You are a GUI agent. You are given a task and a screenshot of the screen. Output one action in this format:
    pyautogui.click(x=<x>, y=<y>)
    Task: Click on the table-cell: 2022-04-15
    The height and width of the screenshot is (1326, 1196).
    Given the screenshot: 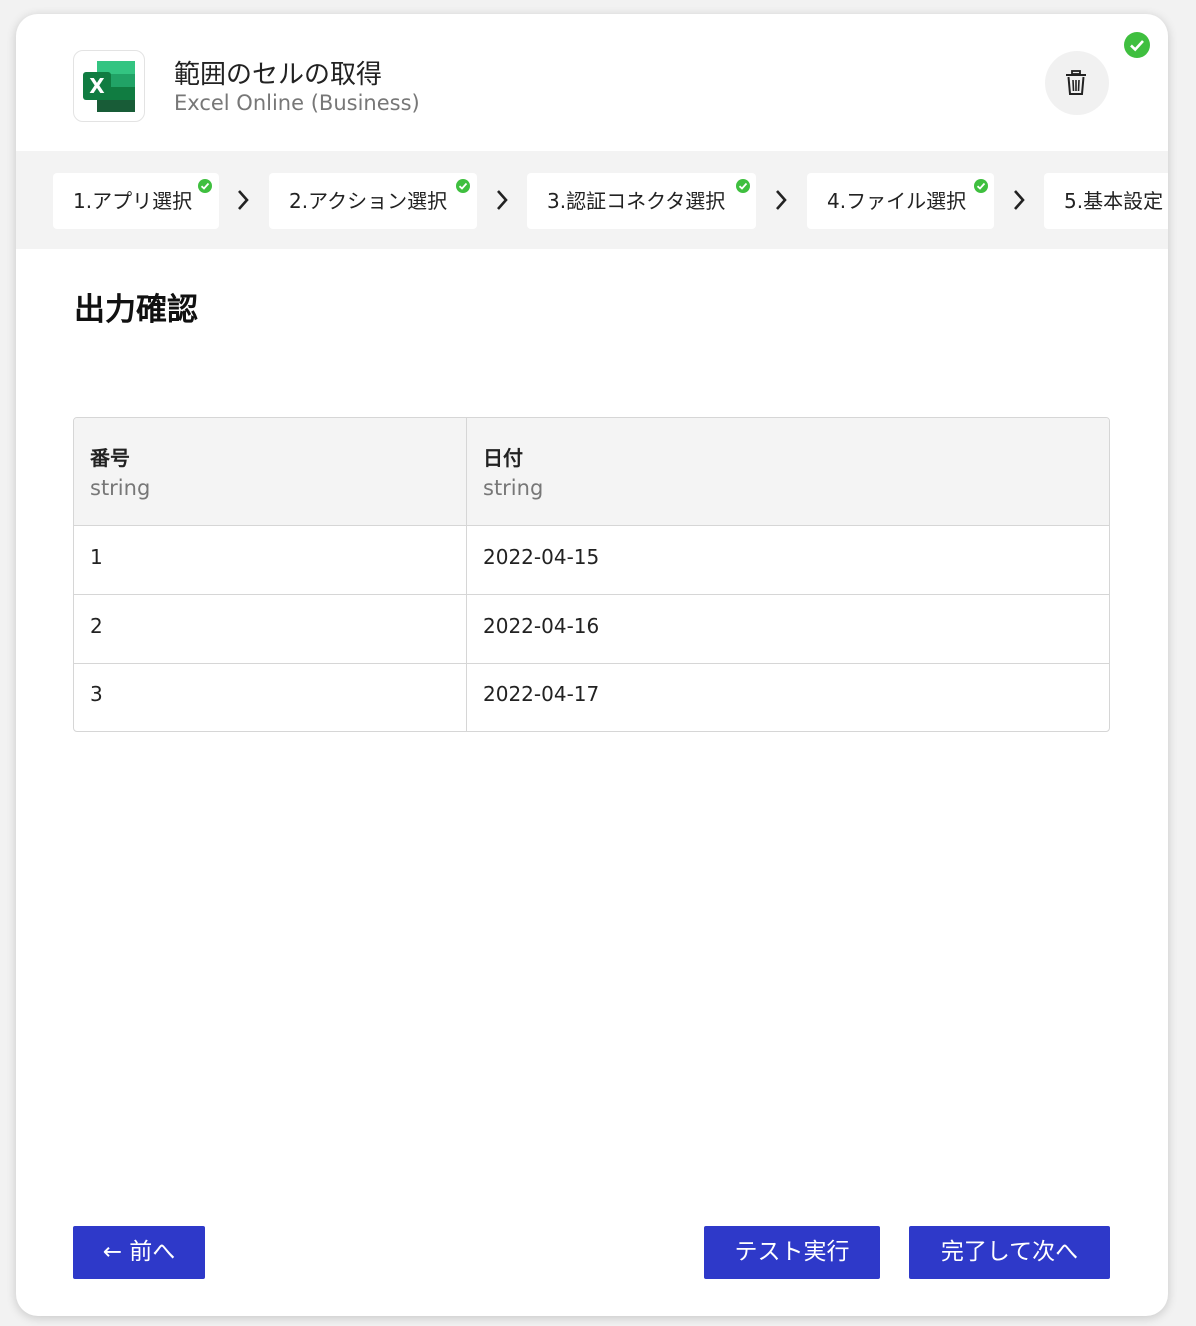 What is the action you would take?
    pyautogui.click(x=541, y=557)
    